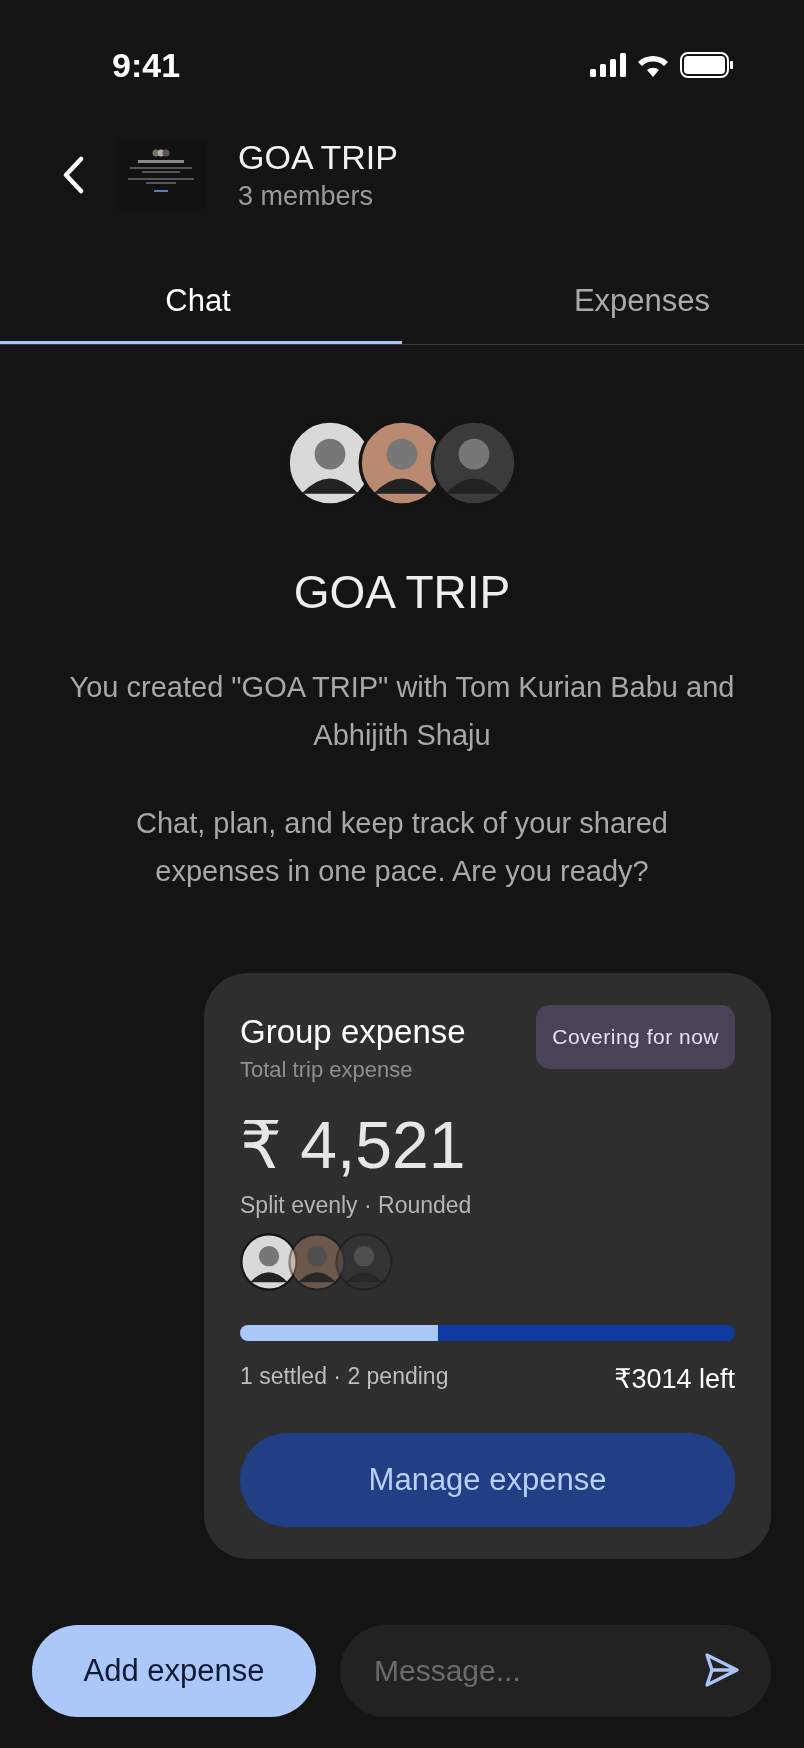 The height and width of the screenshot is (1748, 804). Describe the element at coordinates (146, 65) in the screenshot. I see `status-time: 9:41` at that location.